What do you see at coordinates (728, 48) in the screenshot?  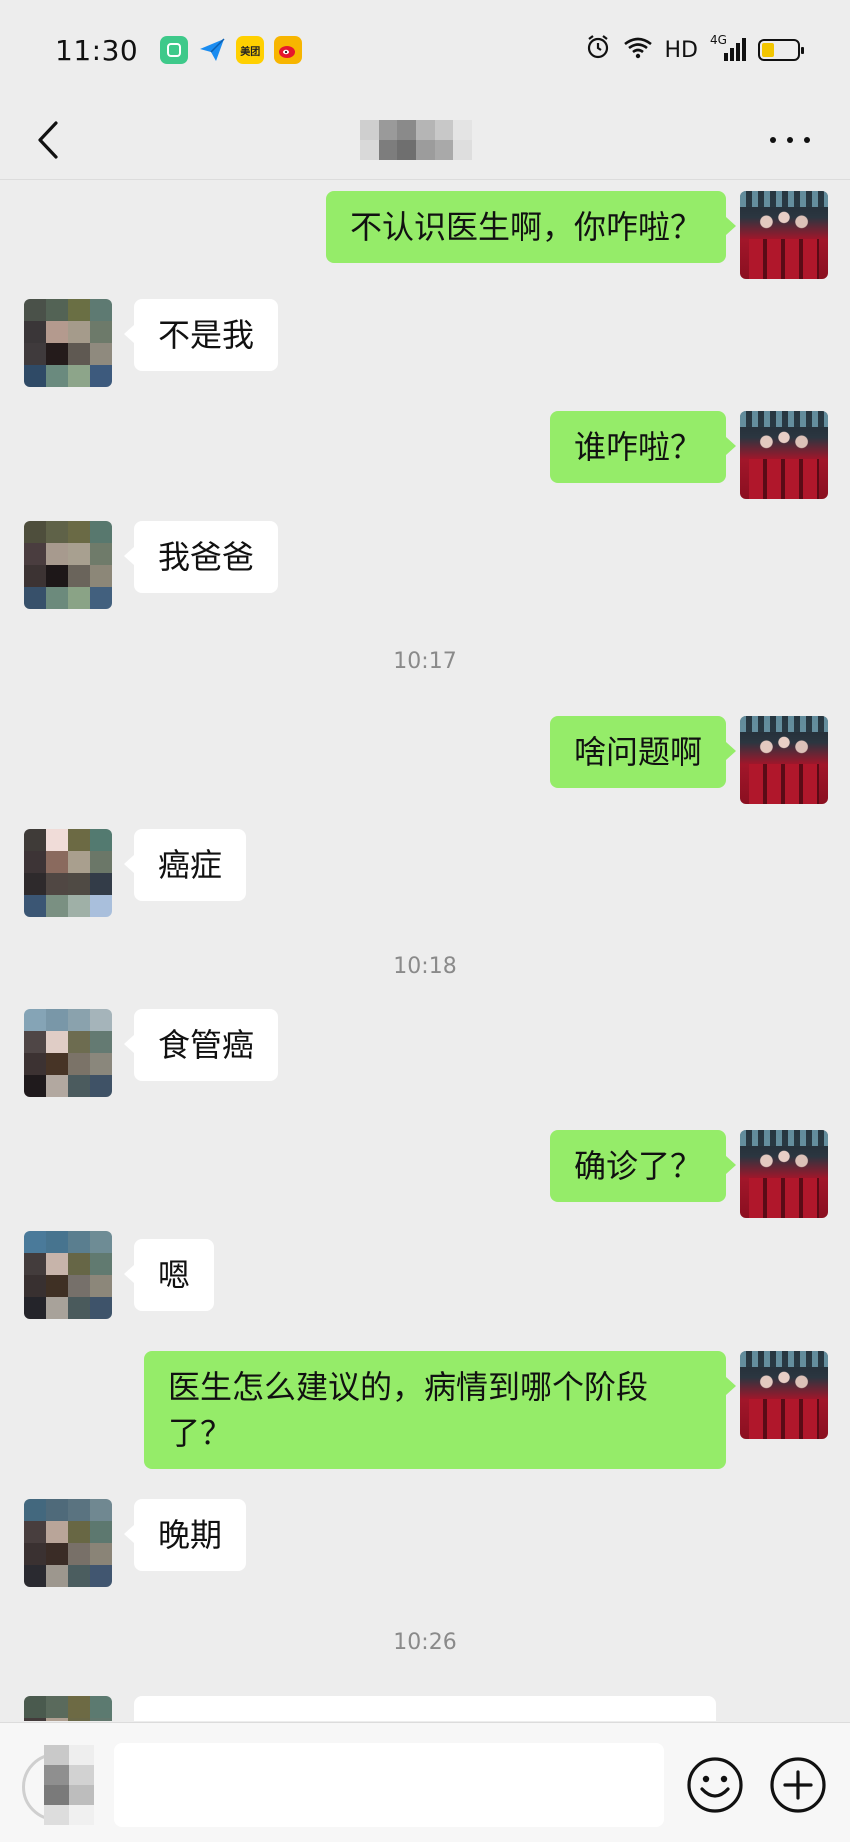 I see `signal-icon: 4G` at bounding box center [728, 48].